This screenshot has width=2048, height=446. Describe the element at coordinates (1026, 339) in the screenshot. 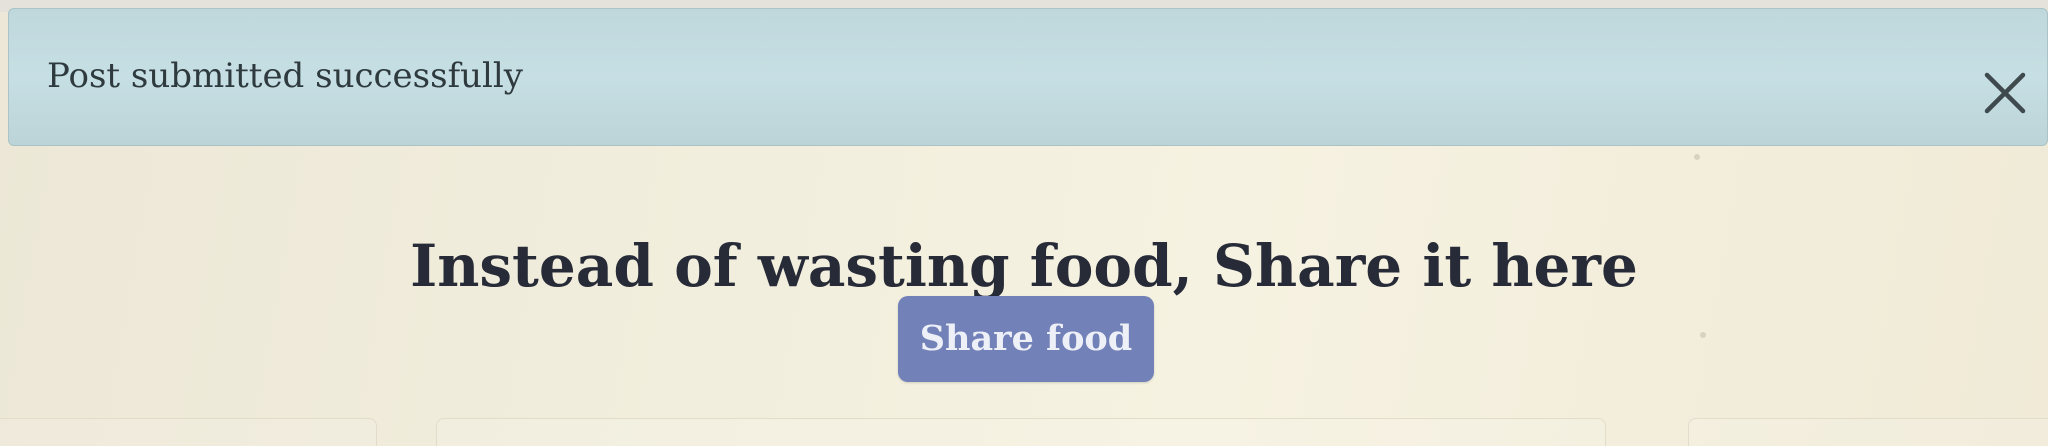

I see `share-food-button: Share food` at that location.